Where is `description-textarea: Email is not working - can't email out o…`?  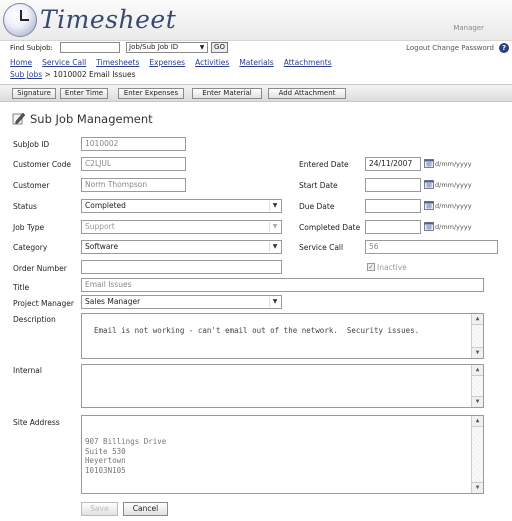
description-textarea: Email is not working - can't email out o… is located at coordinates (282, 336).